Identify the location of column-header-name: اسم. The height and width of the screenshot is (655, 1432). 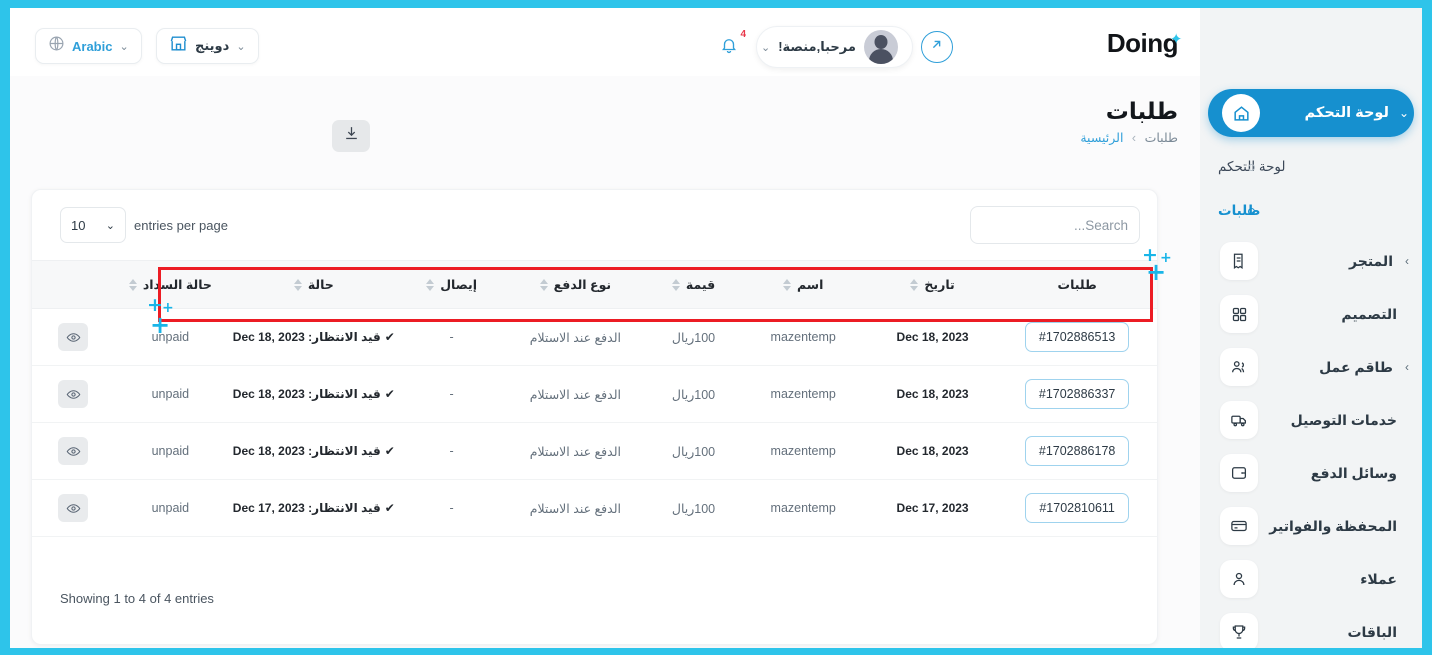
(803, 284).